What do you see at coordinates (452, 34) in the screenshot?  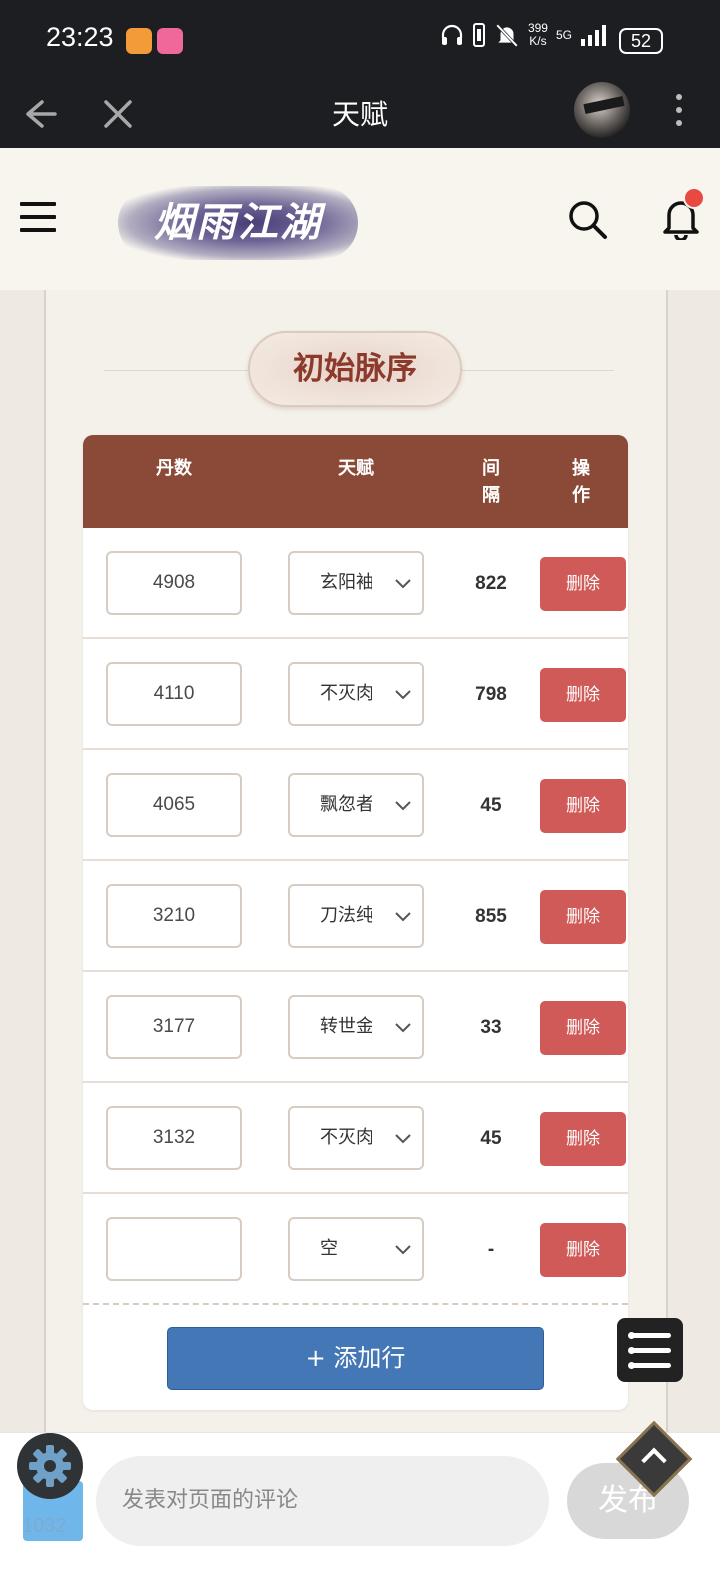 I see `headphones-icon` at bounding box center [452, 34].